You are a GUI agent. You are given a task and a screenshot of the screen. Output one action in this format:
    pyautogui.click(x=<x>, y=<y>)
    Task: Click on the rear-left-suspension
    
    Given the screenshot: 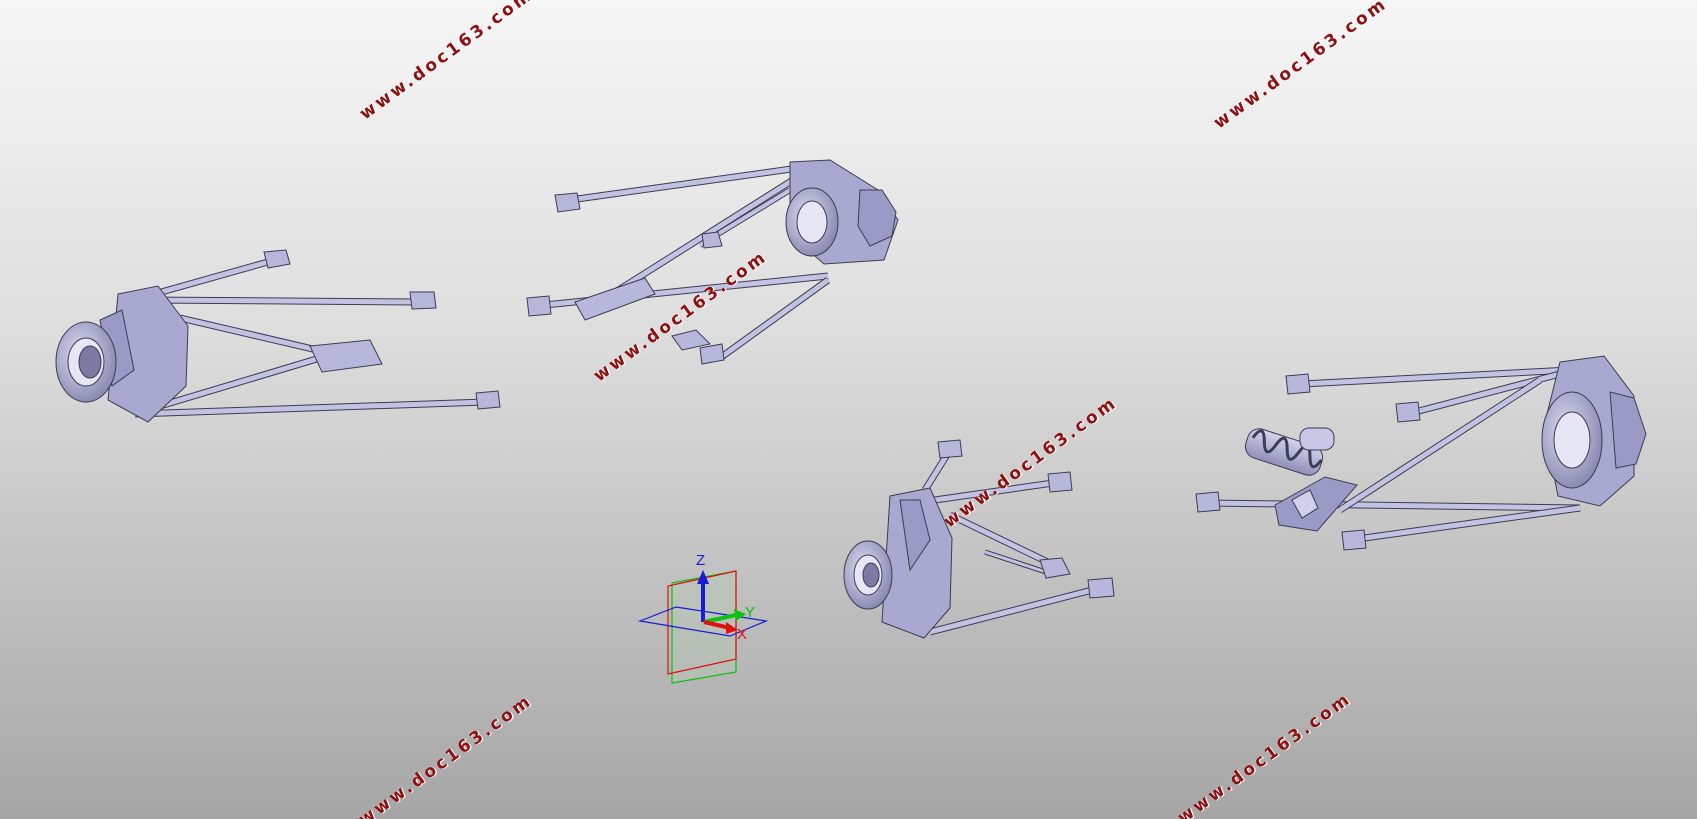 What is the action you would take?
    pyautogui.click(x=712, y=262)
    